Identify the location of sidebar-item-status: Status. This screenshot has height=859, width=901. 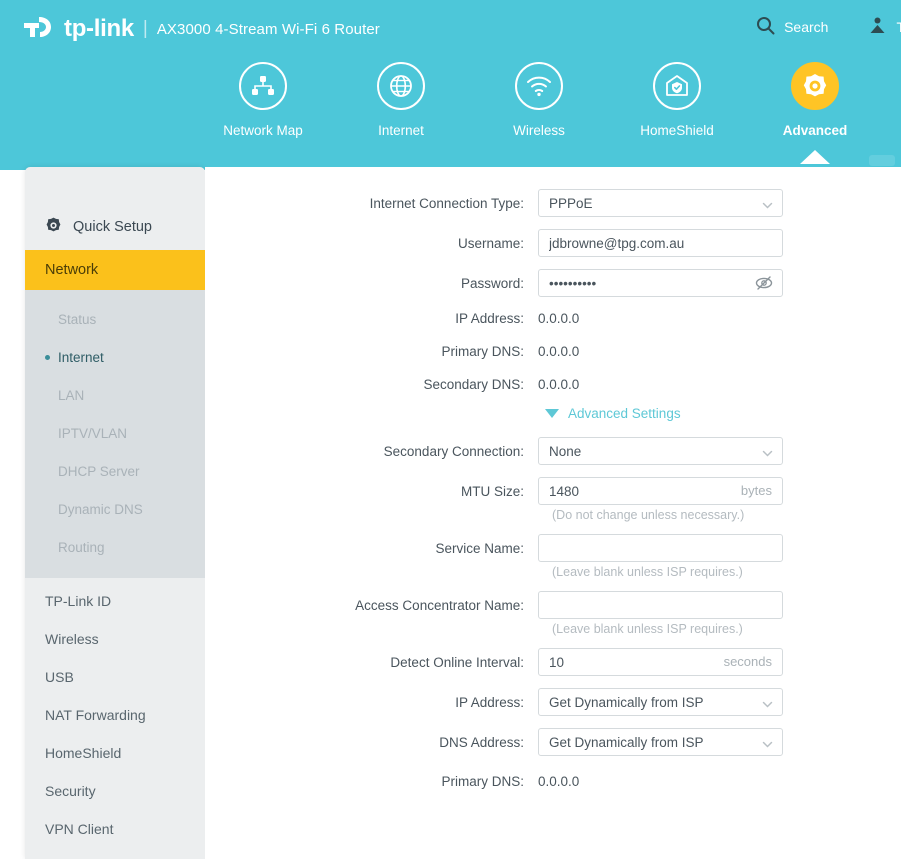
(115, 319).